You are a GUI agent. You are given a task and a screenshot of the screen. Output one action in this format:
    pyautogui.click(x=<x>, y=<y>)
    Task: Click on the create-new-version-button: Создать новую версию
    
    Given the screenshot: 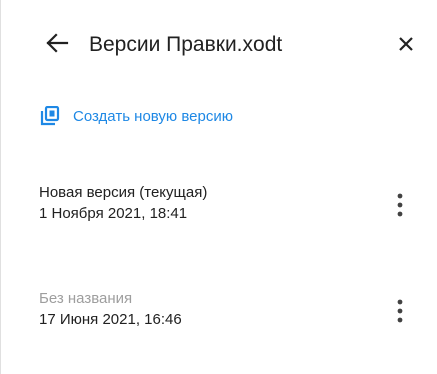 What is the action you would take?
    pyautogui.click(x=136, y=116)
    